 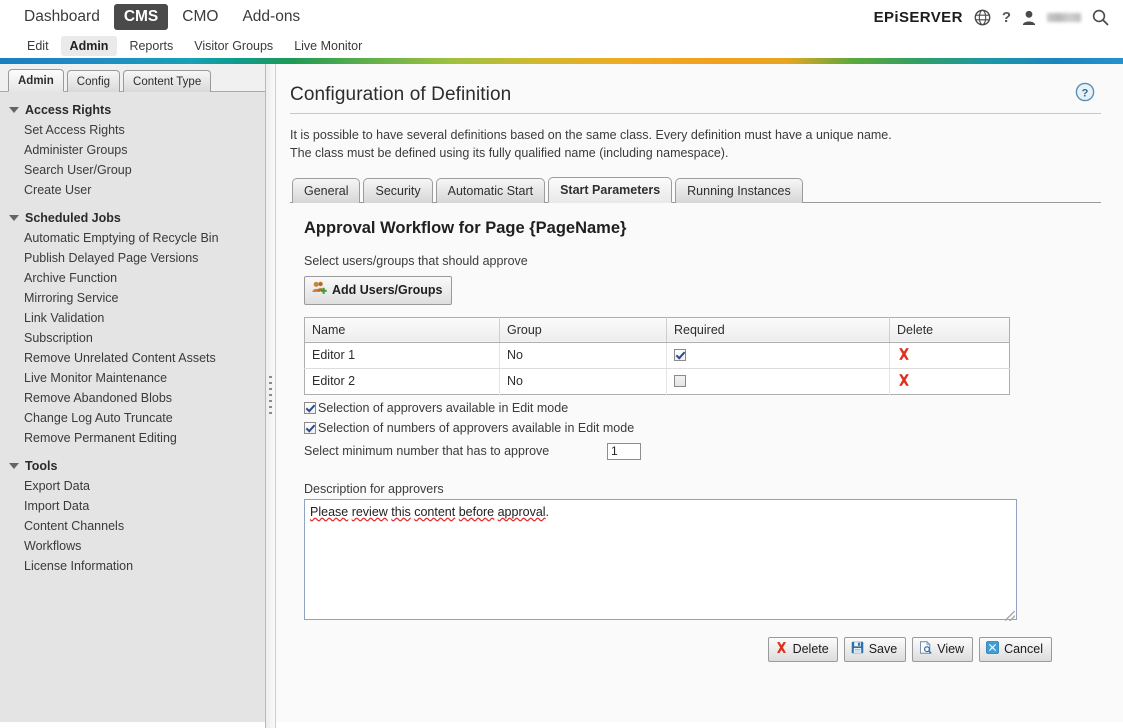 I want to click on sidebar-item-archive-function: Archive Function, so click(x=135, y=278).